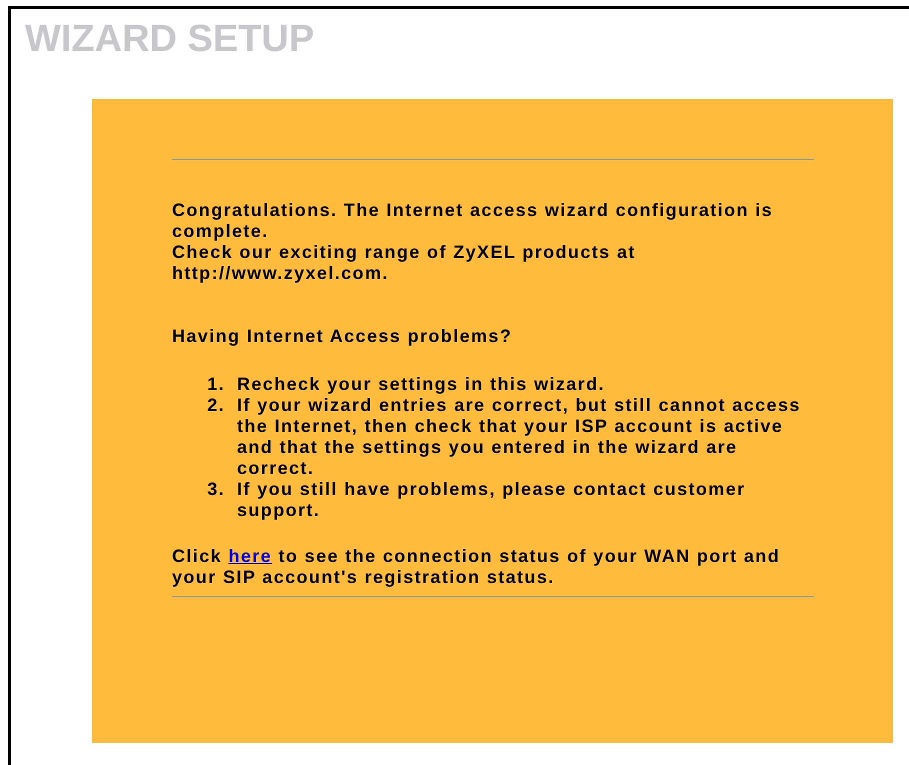  I want to click on message-text: Congratulations. The Internet access wizard configuration is complete., so click(473, 221).